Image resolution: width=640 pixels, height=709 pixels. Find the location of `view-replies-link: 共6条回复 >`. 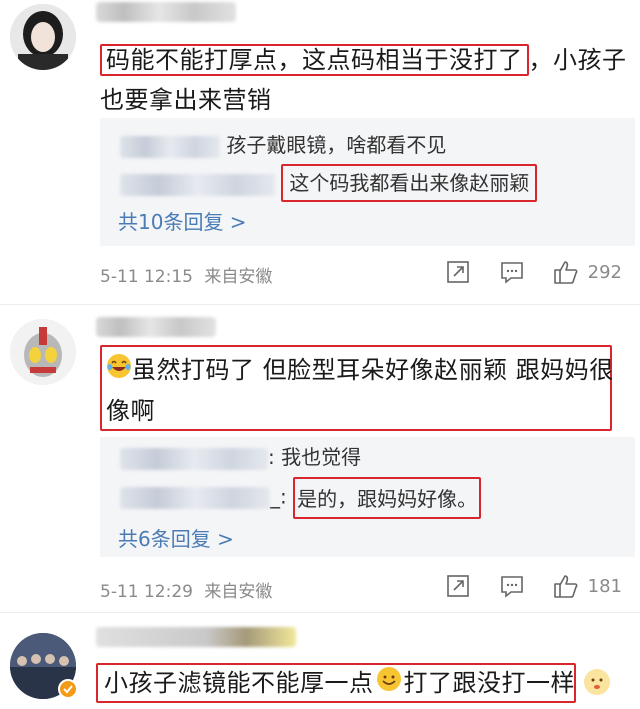

view-replies-link: 共6条回复 > is located at coordinates (176, 537).